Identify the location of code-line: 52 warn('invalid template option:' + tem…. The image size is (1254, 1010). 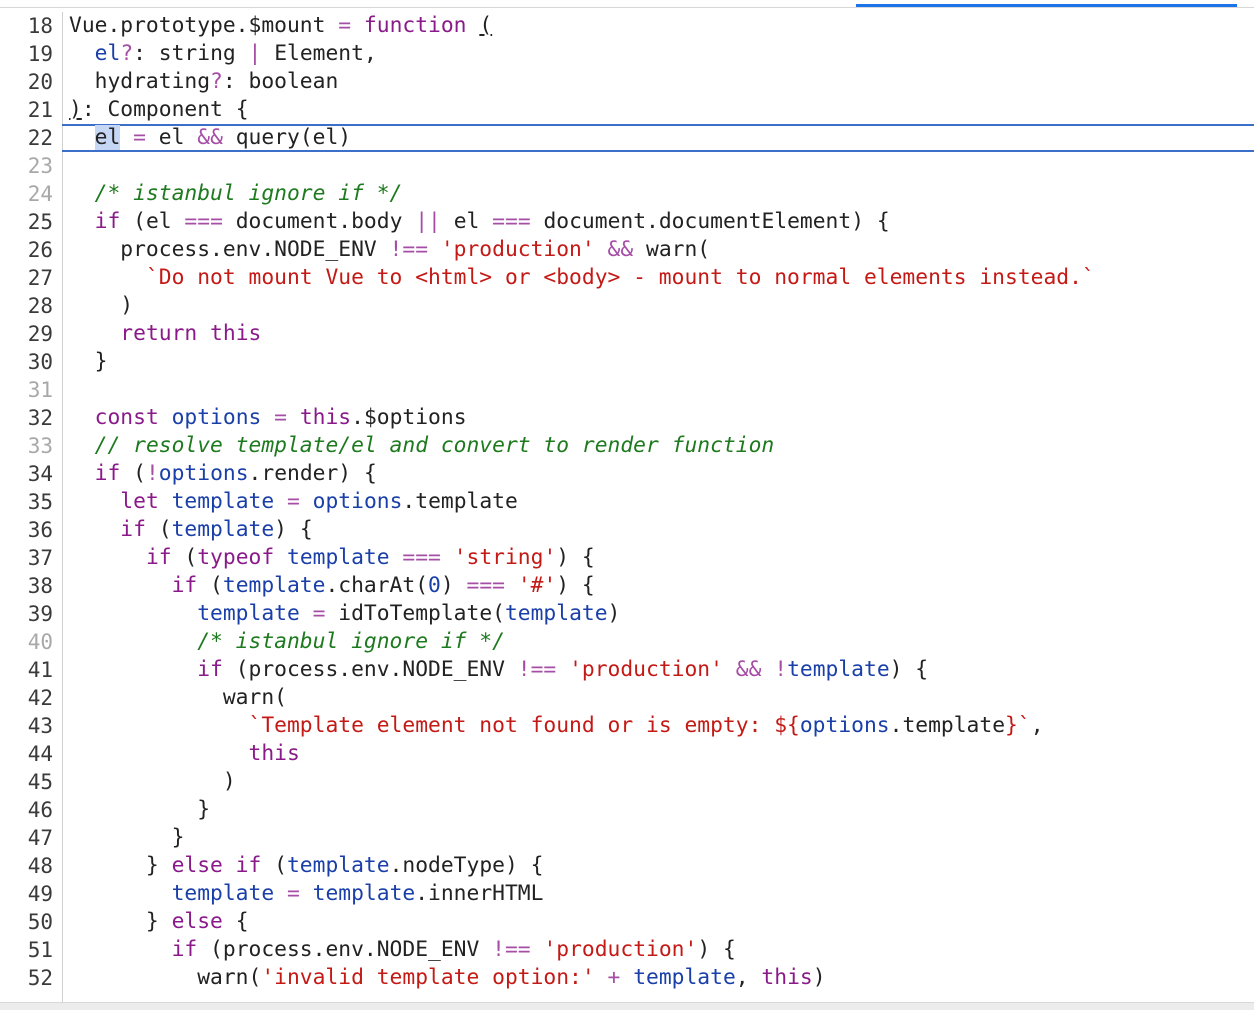
(627, 978).